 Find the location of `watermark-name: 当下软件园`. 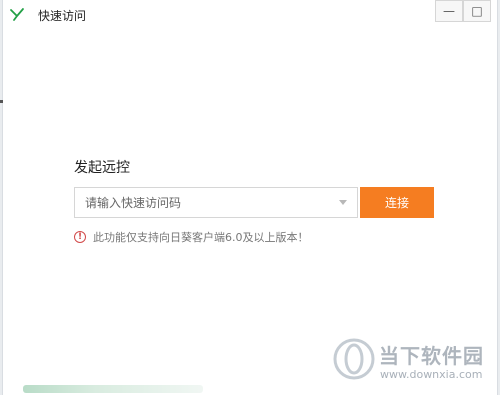

watermark-name: 当下软件园 is located at coordinates (431, 356).